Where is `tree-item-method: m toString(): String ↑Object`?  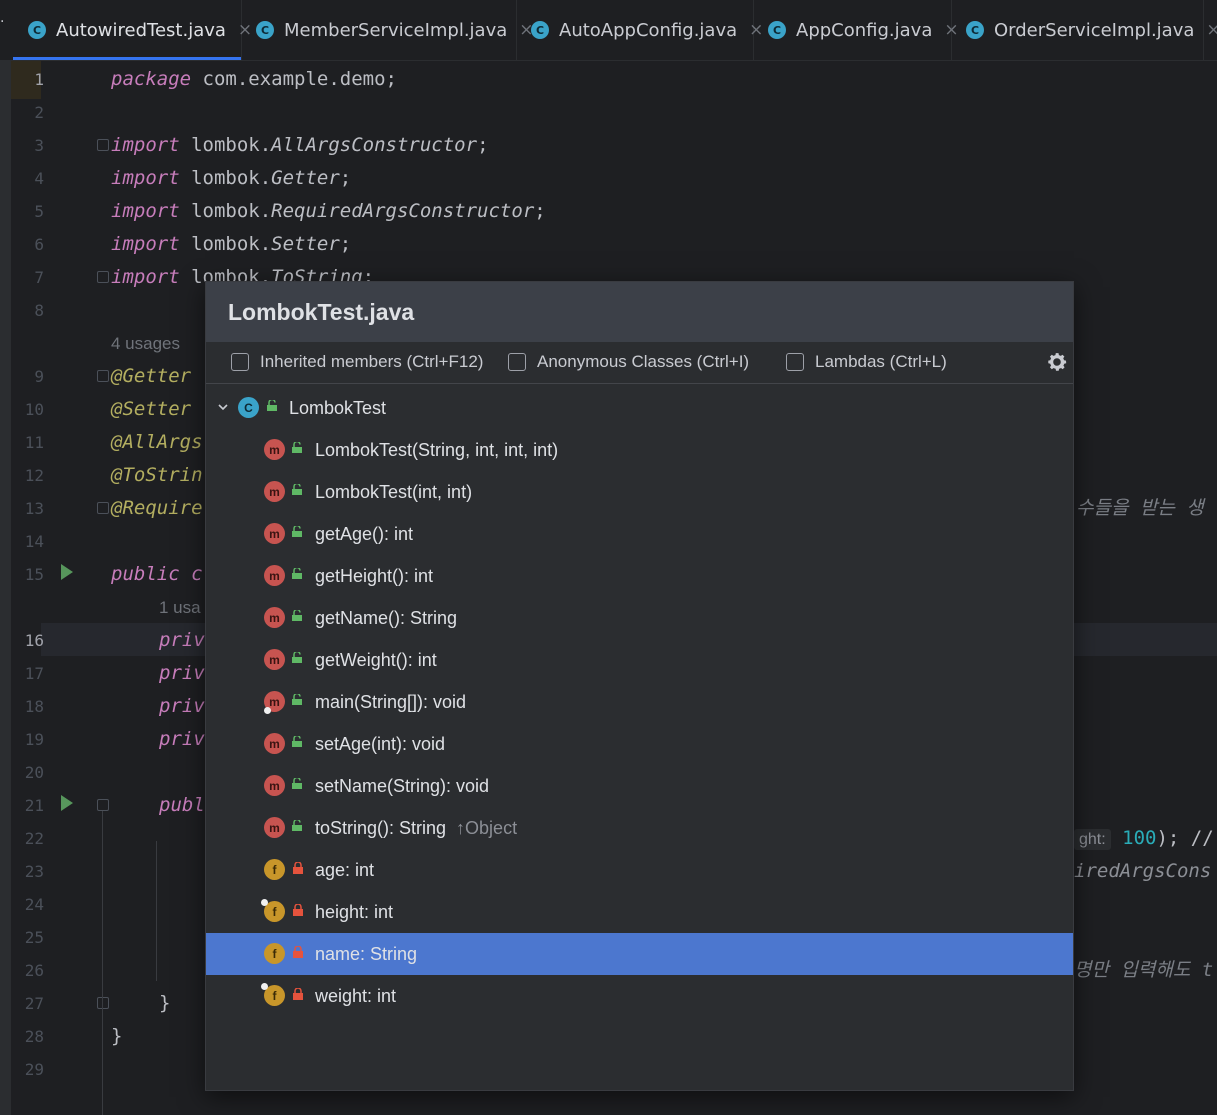 tree-item-method: m toString(): String ↑Object is located at coordinates (639, 828).